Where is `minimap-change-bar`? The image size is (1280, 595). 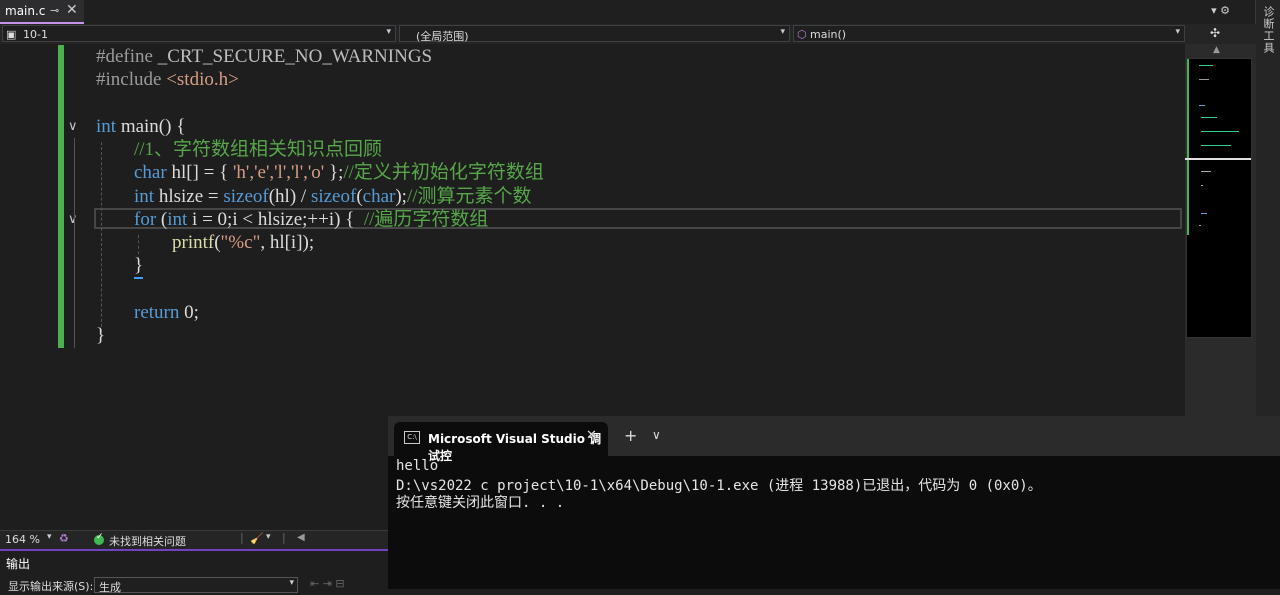 minimap-change-bar is located at coordinates (1188, 147).